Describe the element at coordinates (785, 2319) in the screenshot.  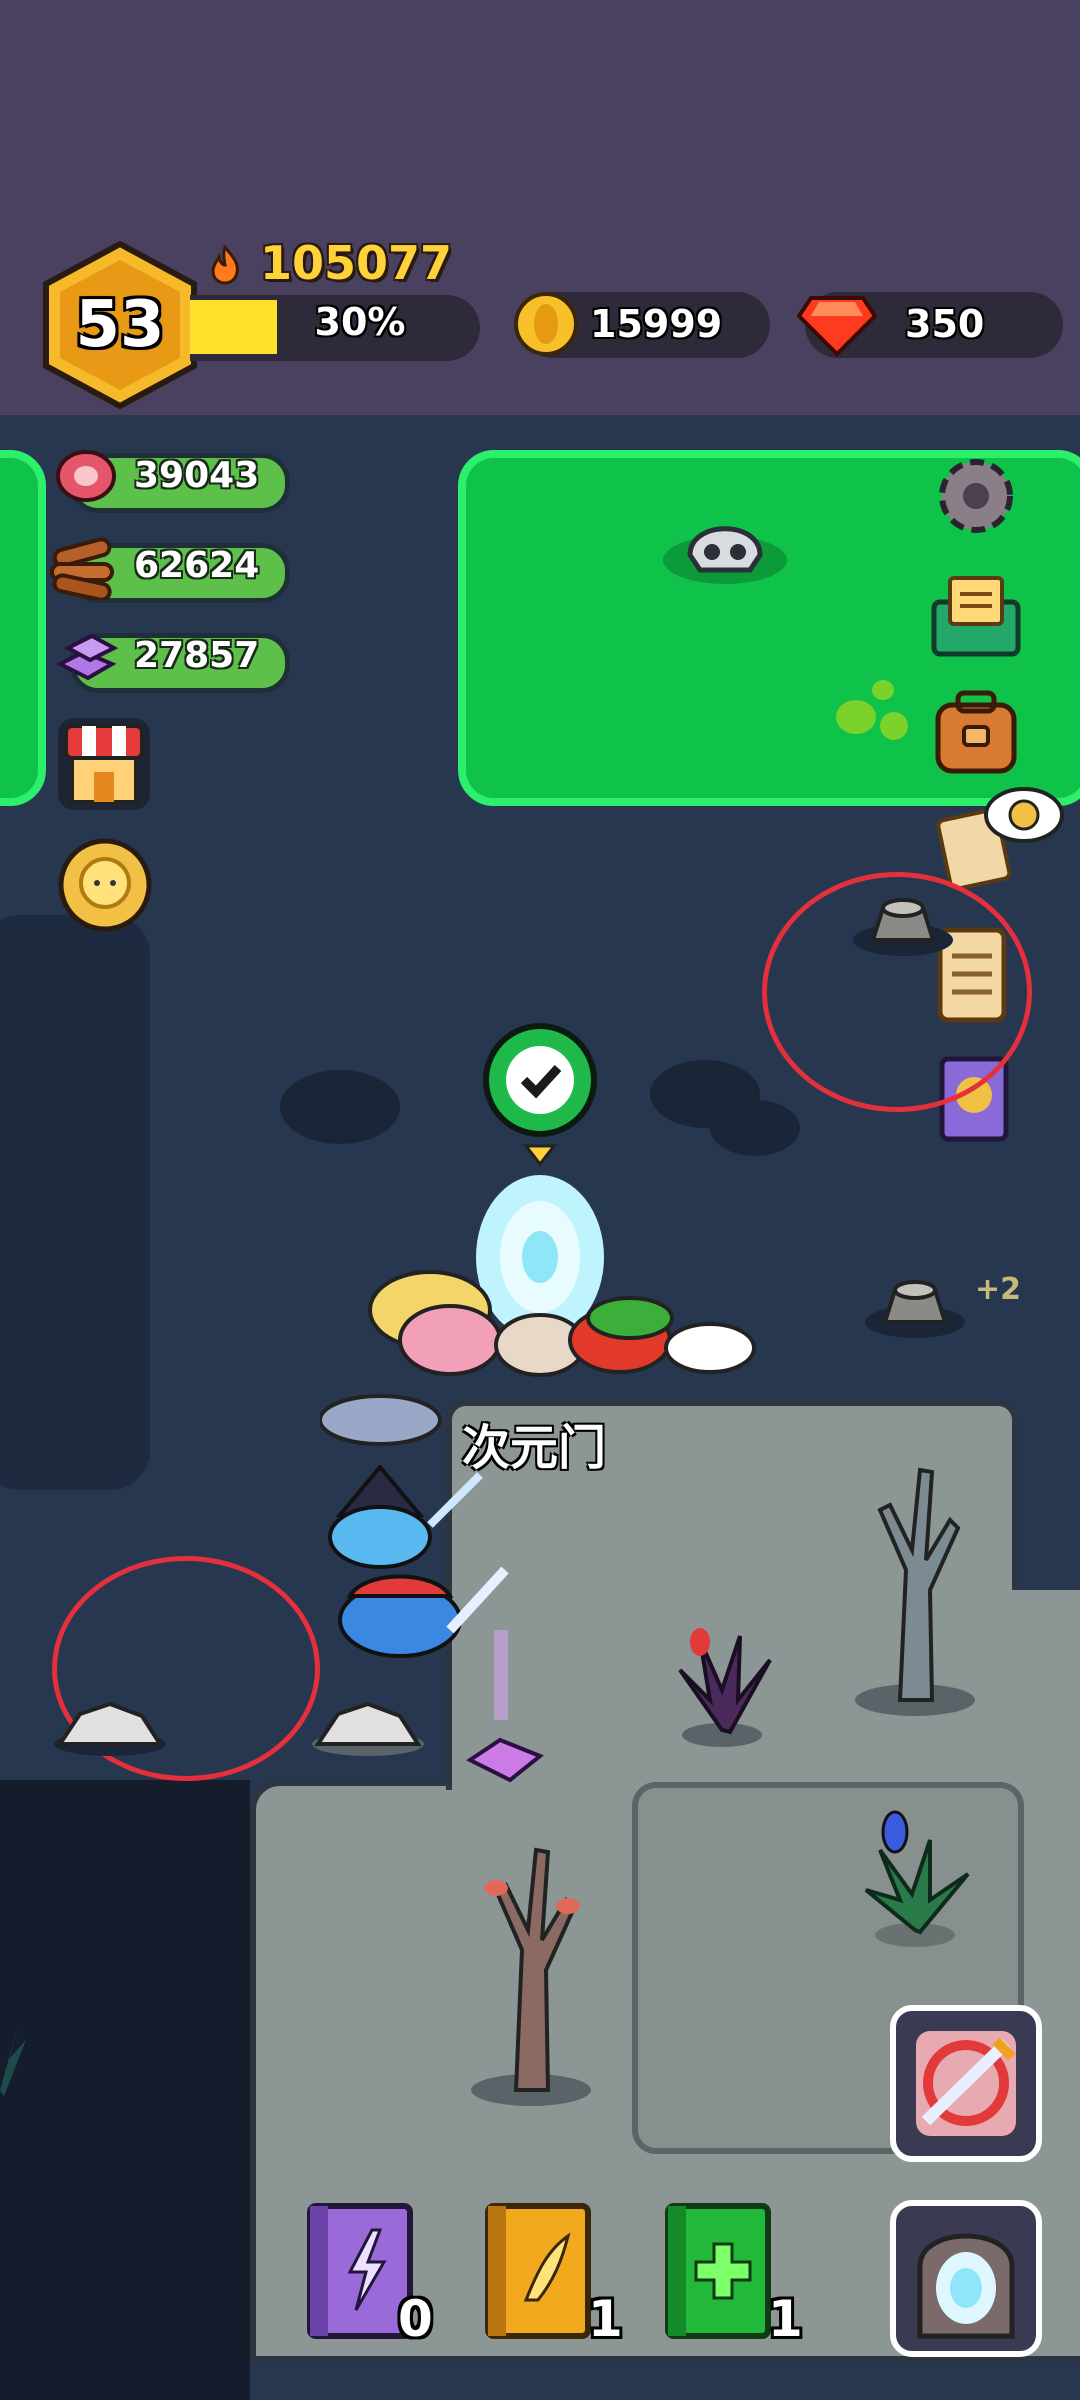
I see `heal-book-count: 1` at that location.